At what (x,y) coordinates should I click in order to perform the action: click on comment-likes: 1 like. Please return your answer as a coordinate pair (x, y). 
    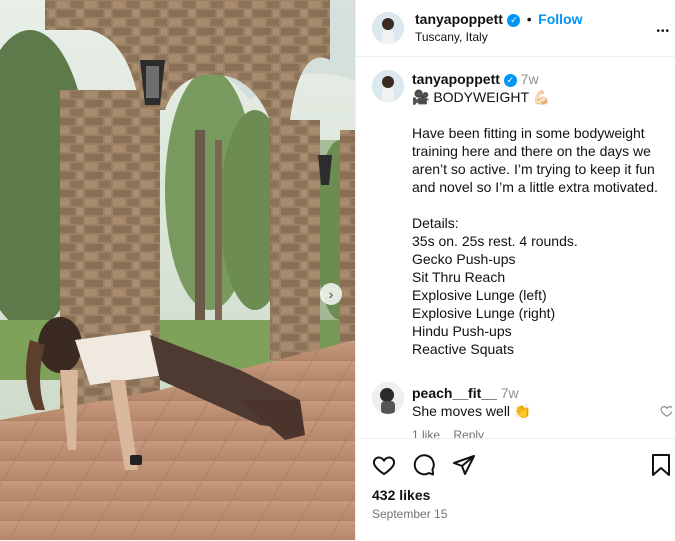
    Looking at the image, I should click on (426, 433).